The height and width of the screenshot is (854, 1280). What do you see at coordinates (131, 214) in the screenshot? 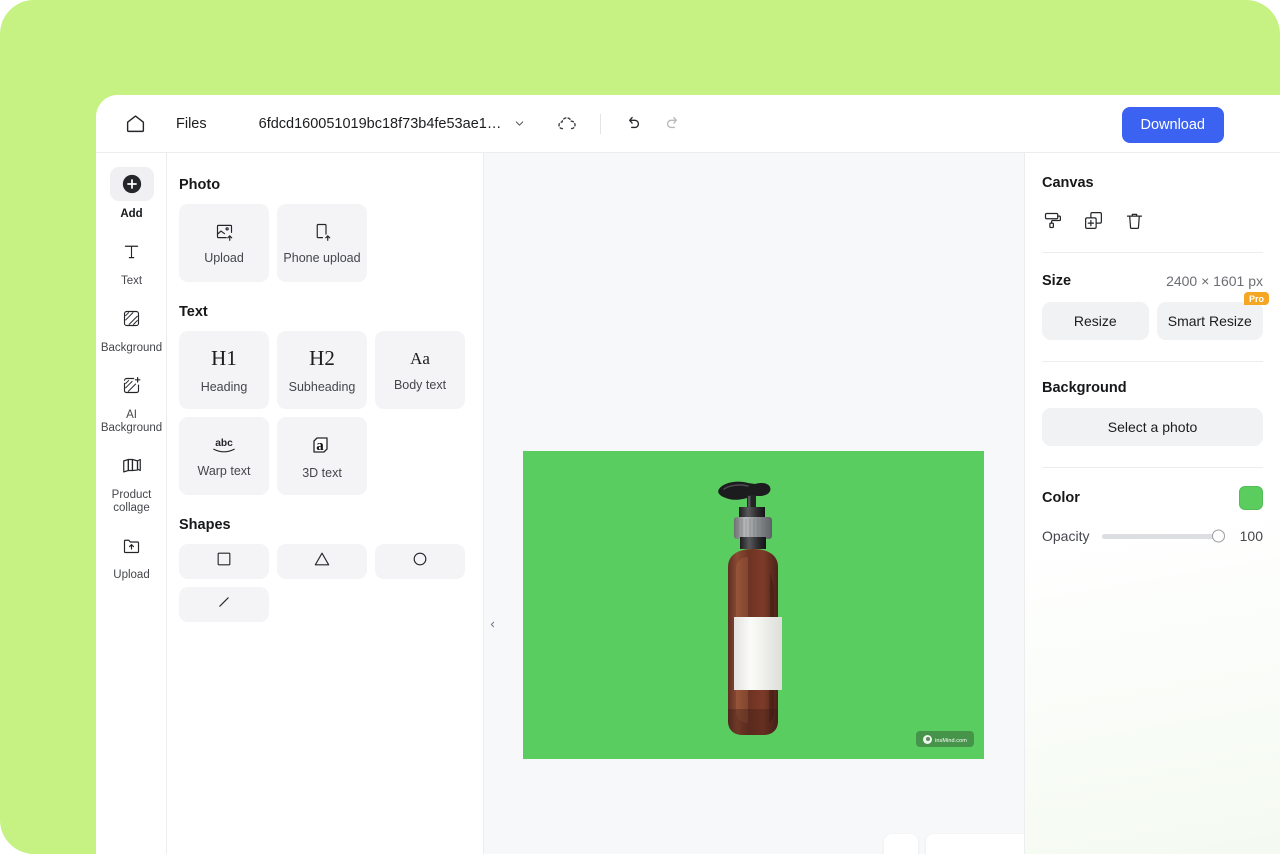
I see `rail-label: Add` at bounding box center [131, 214].